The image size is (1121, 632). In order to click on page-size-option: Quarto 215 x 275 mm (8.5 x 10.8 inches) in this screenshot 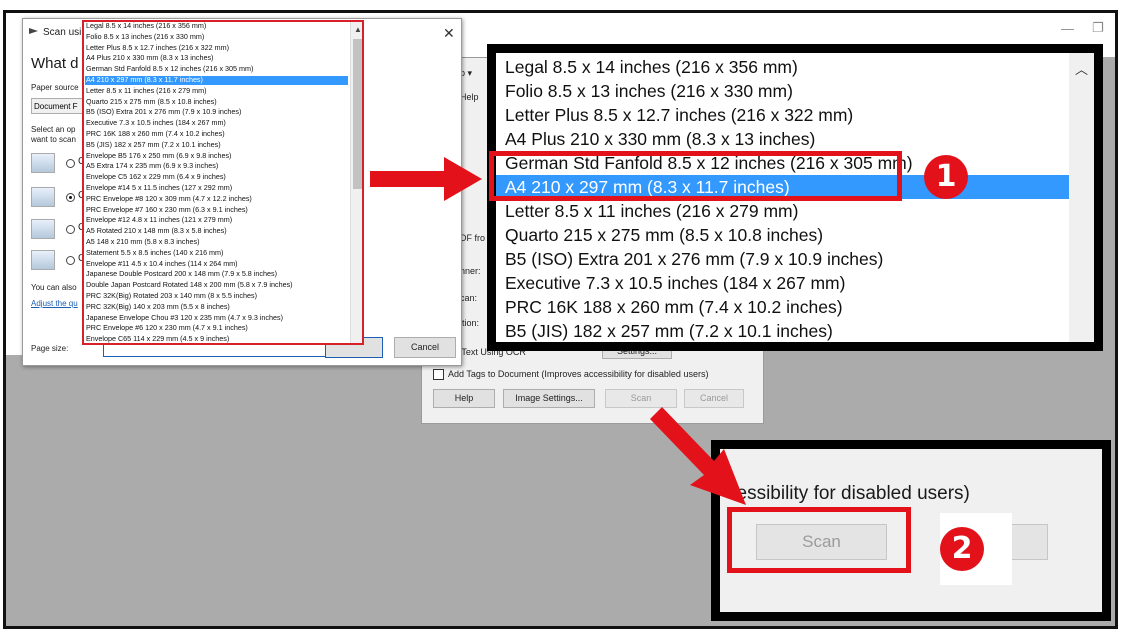, I will do `click(216, 102)`.